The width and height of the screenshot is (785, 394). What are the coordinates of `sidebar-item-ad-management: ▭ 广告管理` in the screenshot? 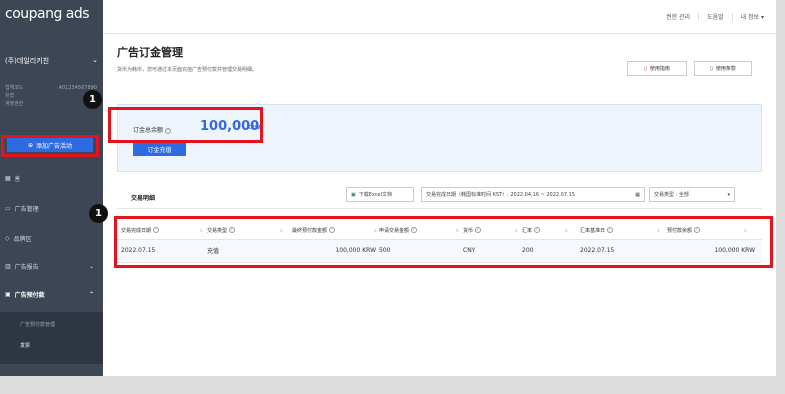 It's located at (51, 208).